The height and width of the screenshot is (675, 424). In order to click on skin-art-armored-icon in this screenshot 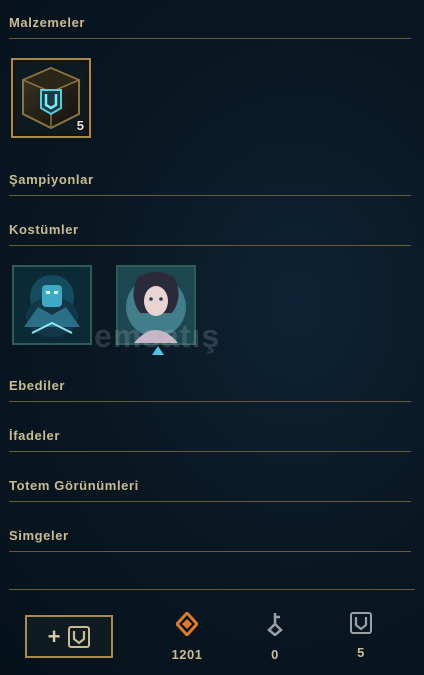, I will do `click(52, 305)`.